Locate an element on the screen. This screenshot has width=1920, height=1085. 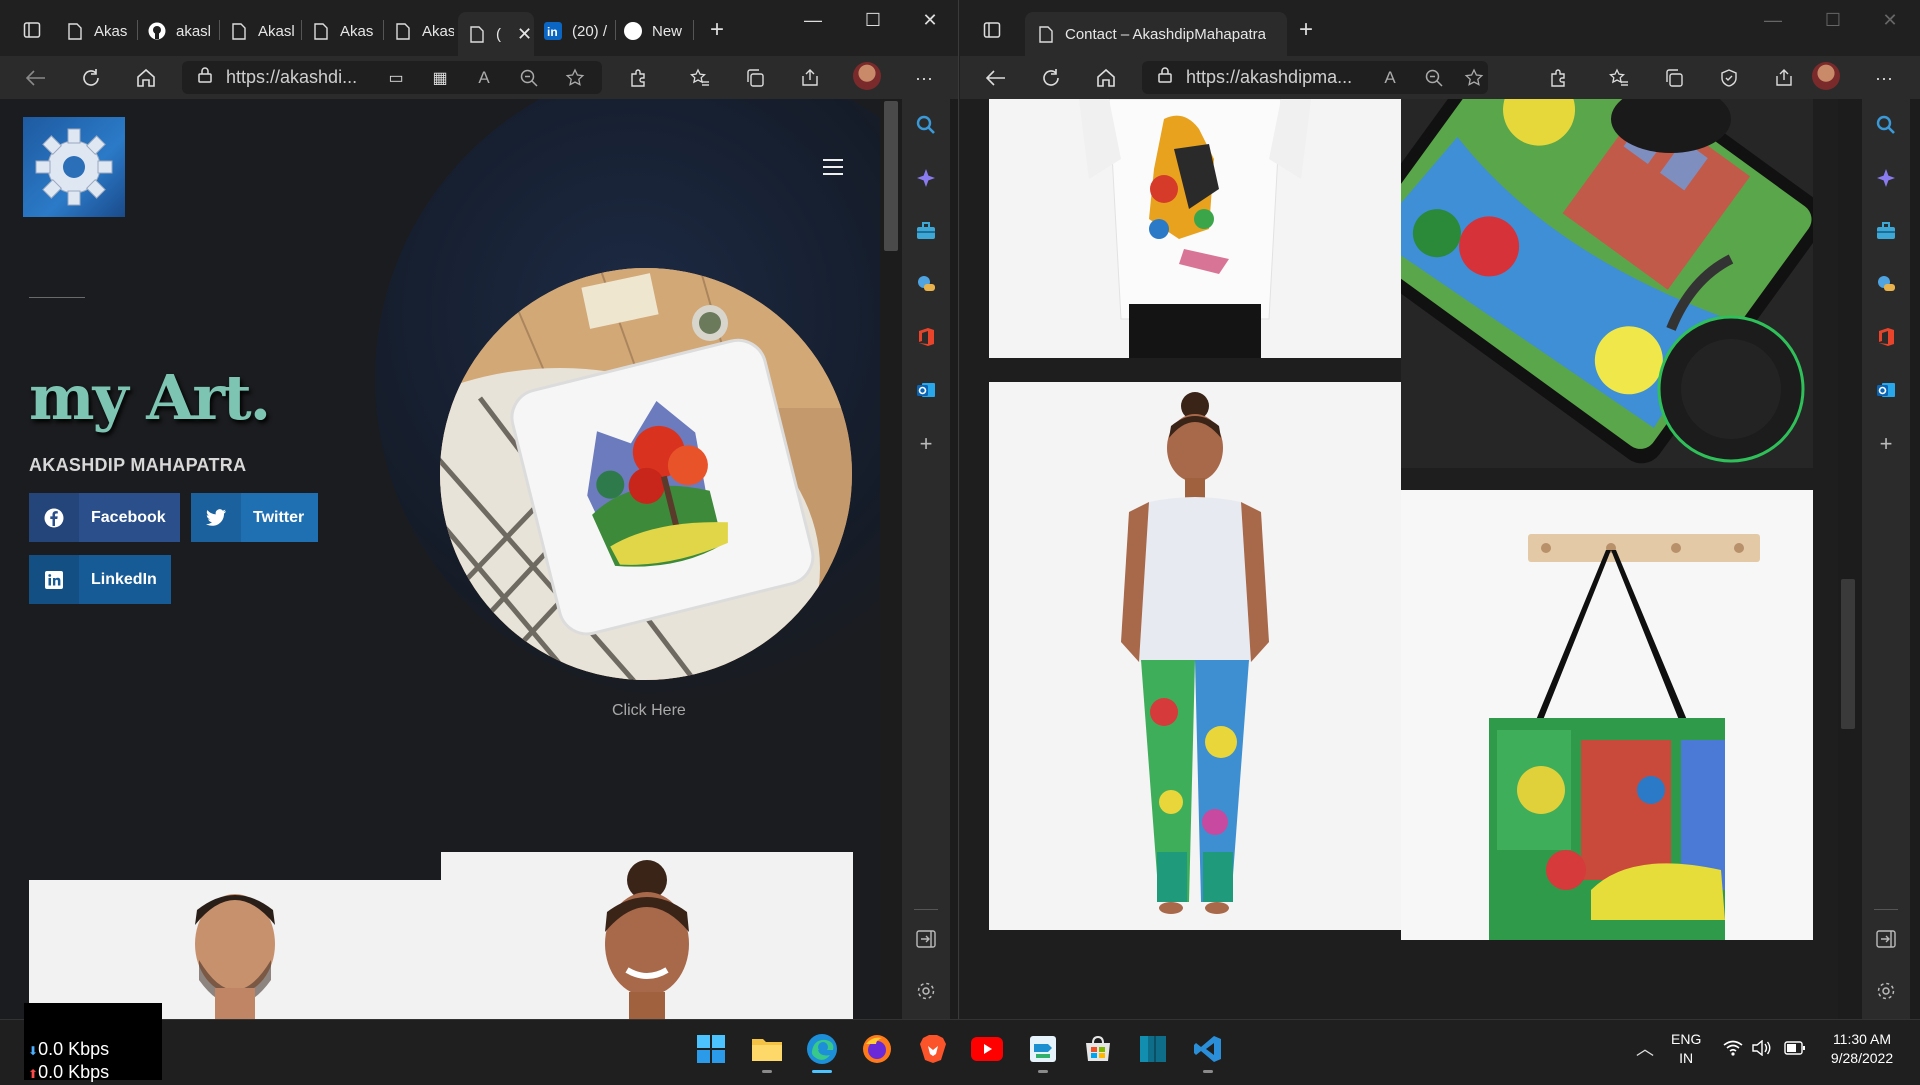
clock: 11:30 AM 9/28/2022 is located at coordinates (1862, 1049).